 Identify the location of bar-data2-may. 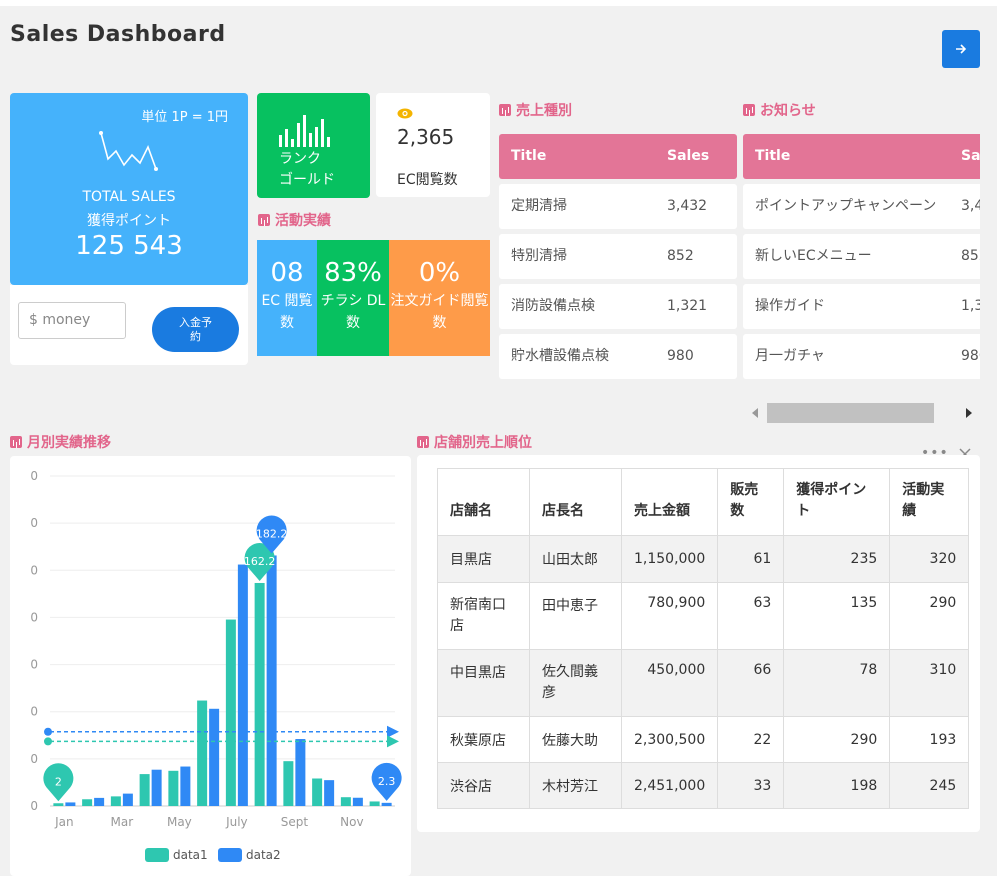
(185, 786).